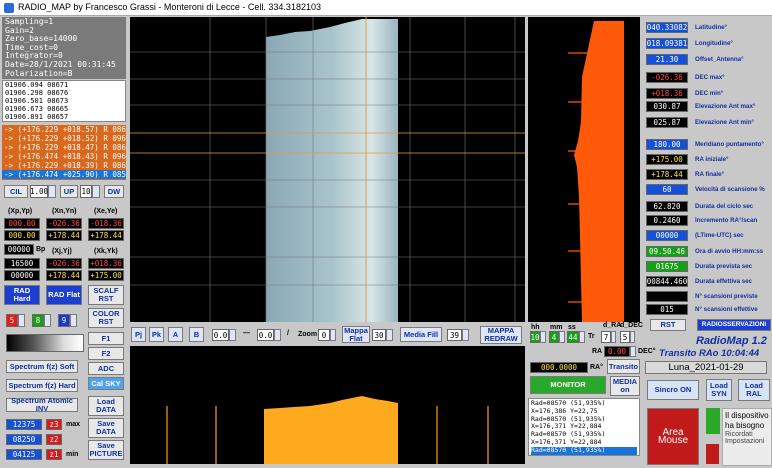 The image size is (772, 468). I want to click on f1-button: F1, so click(106, 338).